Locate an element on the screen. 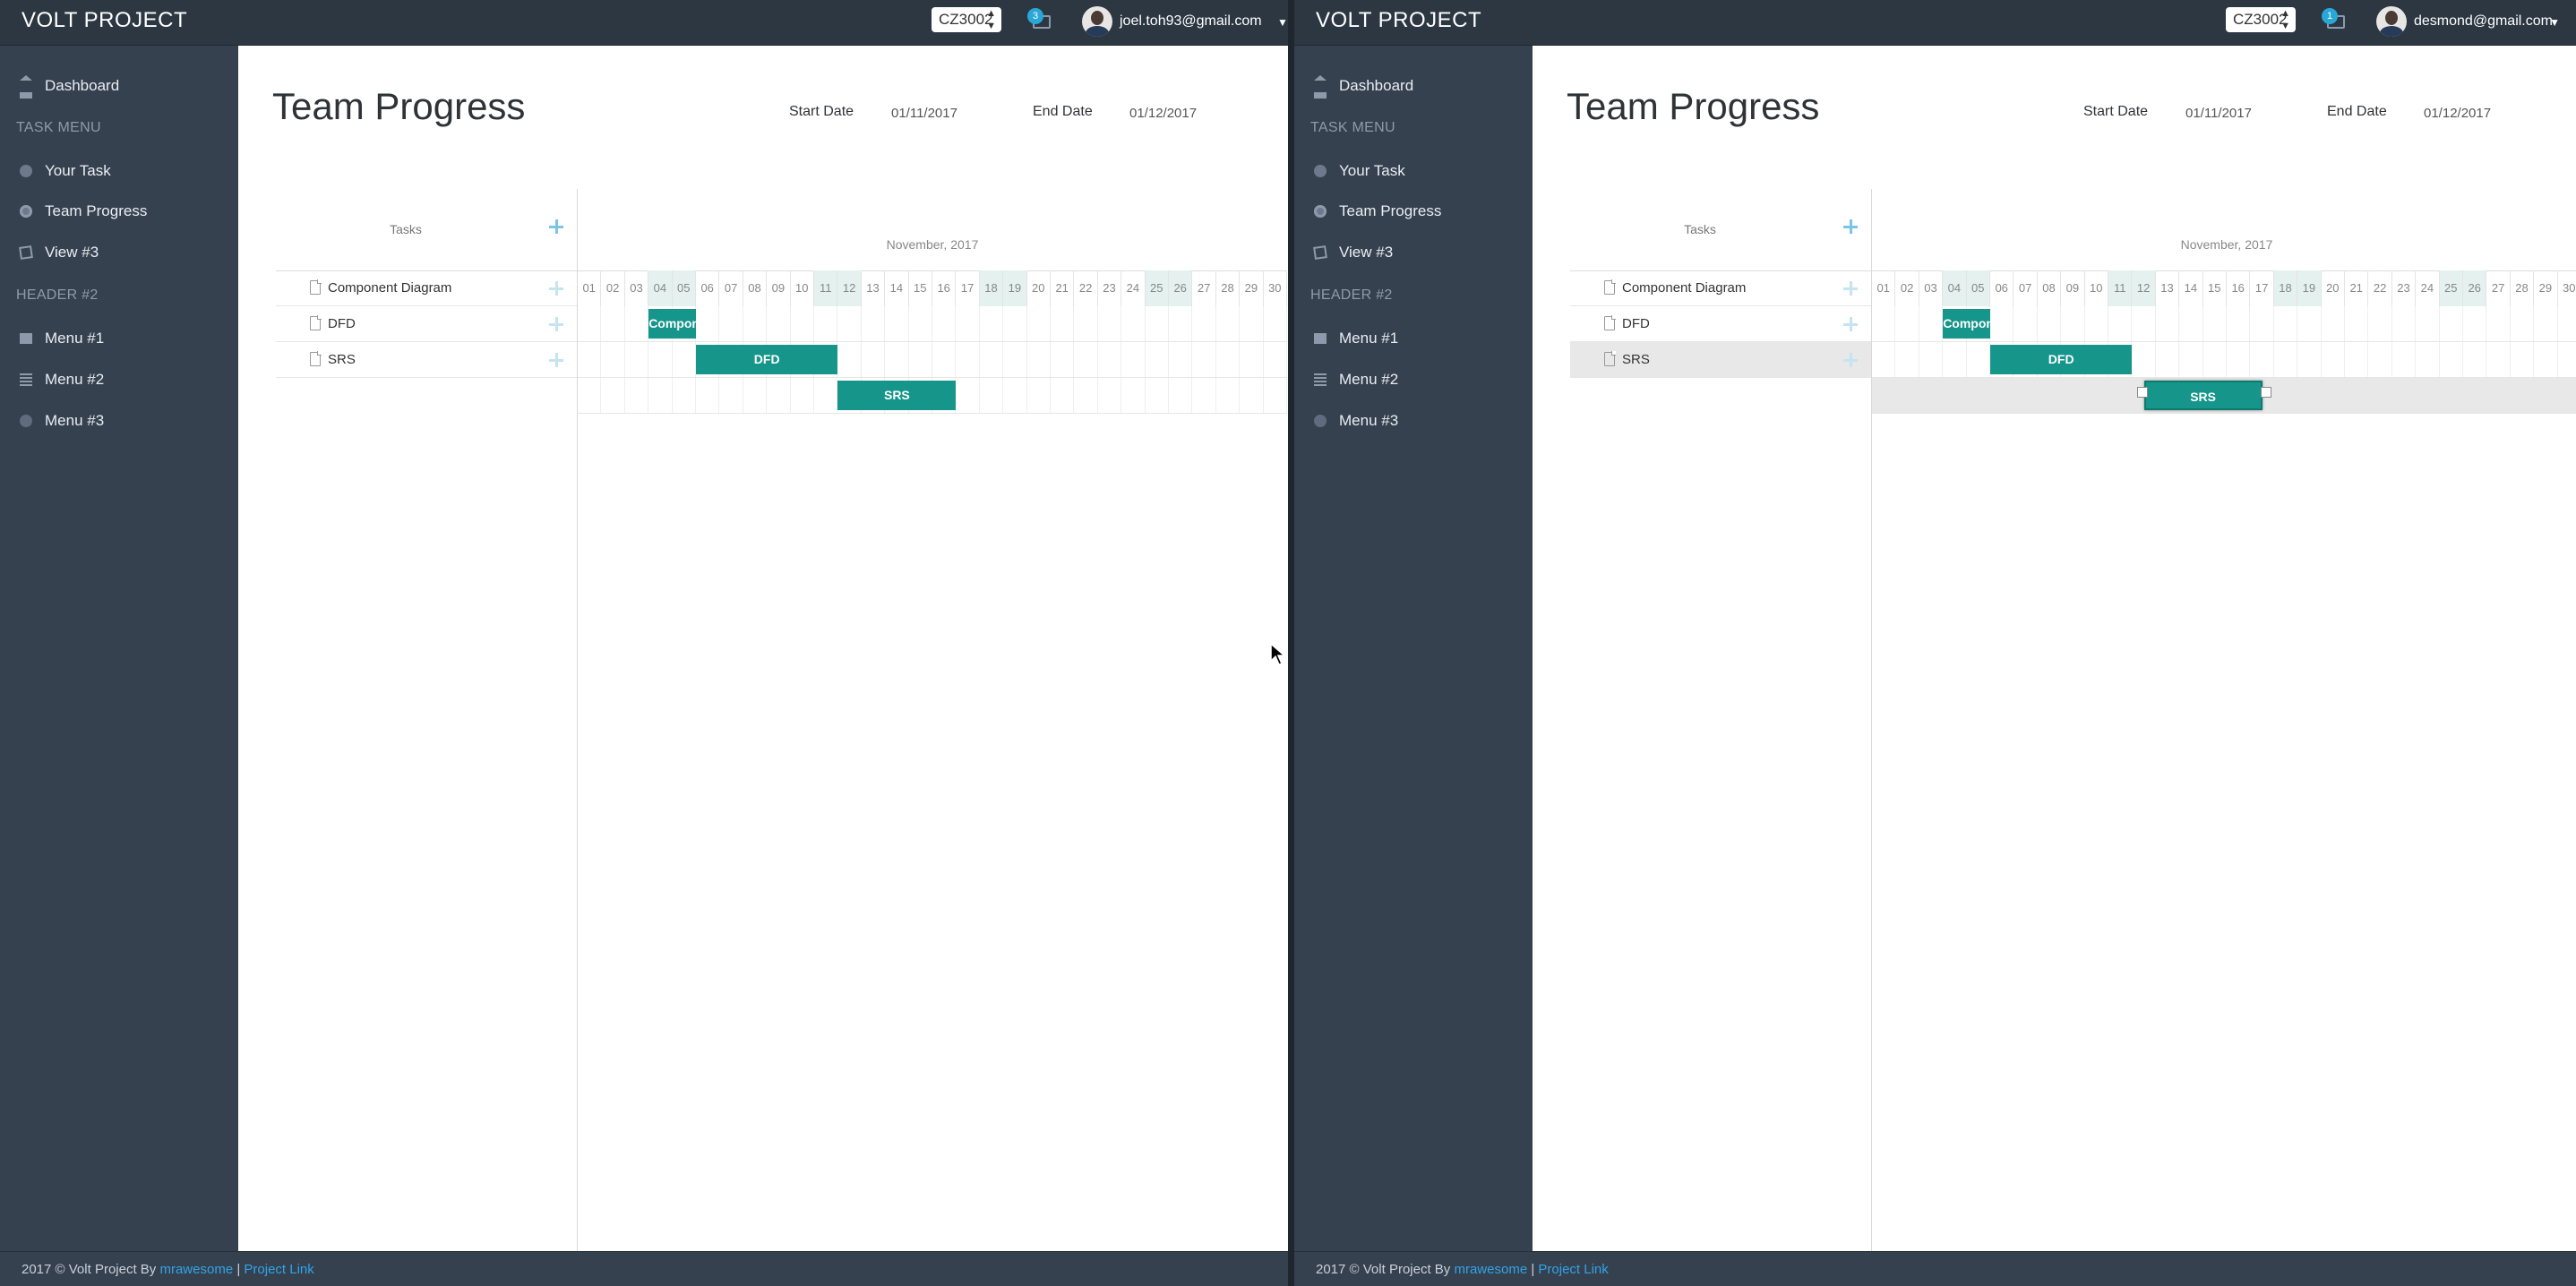 The width and height of the screenshot is (2576, 1286). timeline-day: 22 is located at coordinates (2380, 288).